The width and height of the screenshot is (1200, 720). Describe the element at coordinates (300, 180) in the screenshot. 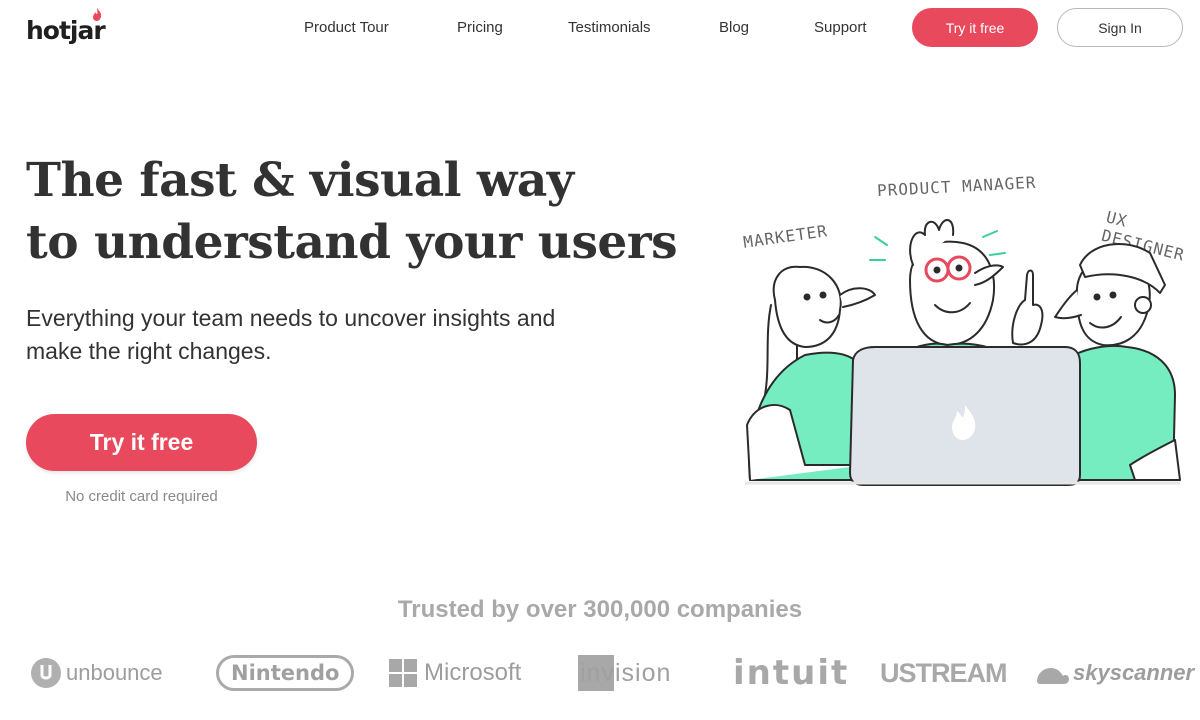

I see `headline-line-1: The fast & visual way` at that location.